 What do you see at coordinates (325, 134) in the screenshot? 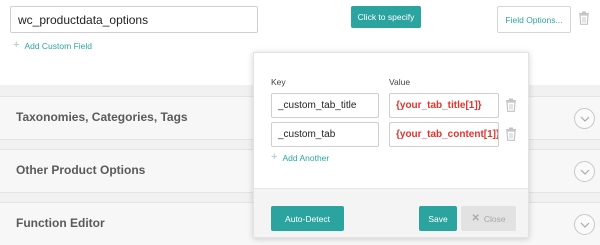
I see `key-input: _custom_tab` at bounding box center [325, 134].